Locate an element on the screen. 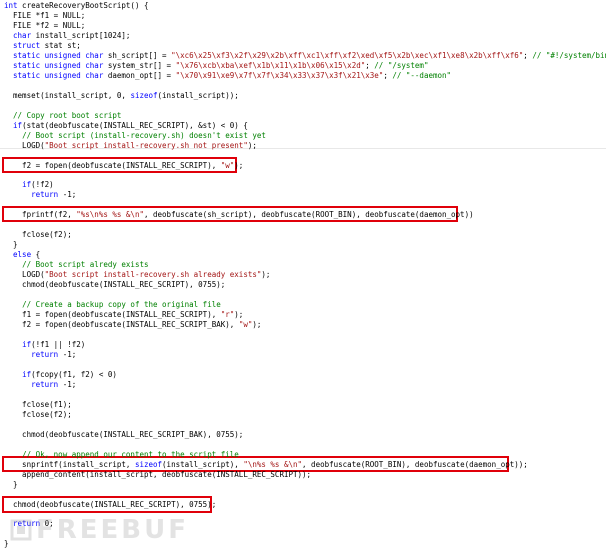 This screenshot has height=549, width=606. code-text: -1; is located at coordinates (67, 354).